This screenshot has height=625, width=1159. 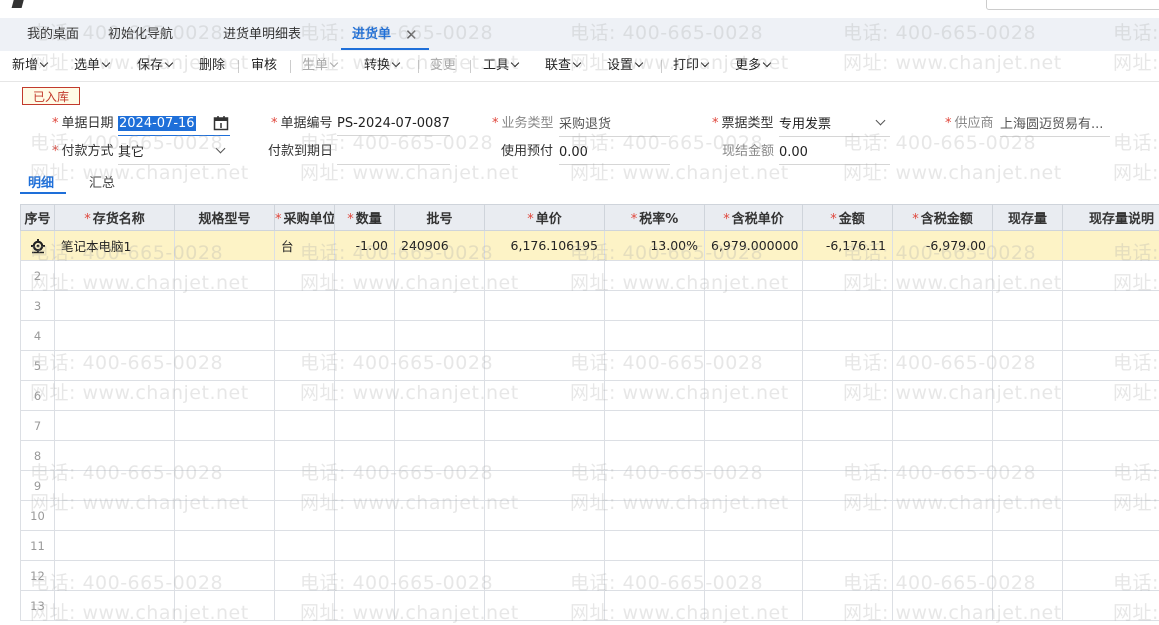 I want to click on row-settings-cell, so click(x=38, y=246).